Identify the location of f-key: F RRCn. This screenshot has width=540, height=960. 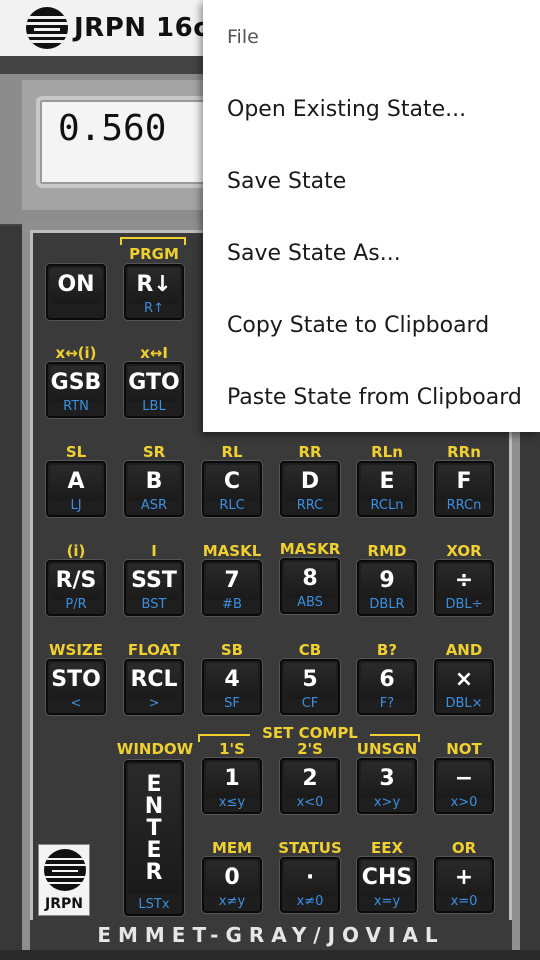
(464, 489).